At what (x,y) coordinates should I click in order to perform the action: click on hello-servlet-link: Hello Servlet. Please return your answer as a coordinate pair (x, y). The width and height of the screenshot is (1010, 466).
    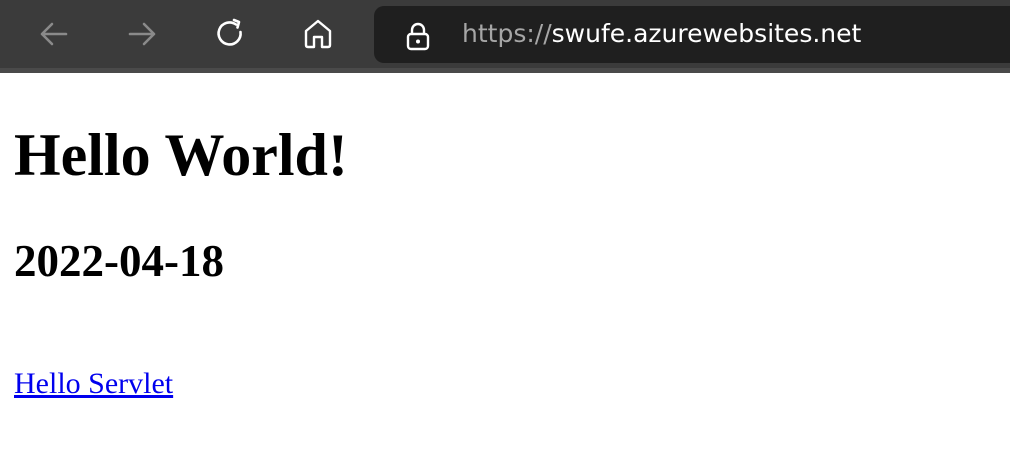
    Looking at the image, I should click on (93, 384).